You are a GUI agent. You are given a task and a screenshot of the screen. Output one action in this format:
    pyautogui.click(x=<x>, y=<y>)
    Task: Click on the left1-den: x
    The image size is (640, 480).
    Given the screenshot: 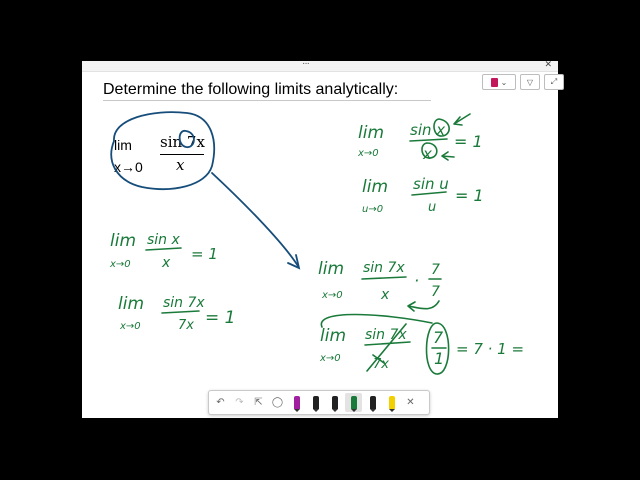 What is the action you would take?
    pyautogui.click(x=166, y=263)
    